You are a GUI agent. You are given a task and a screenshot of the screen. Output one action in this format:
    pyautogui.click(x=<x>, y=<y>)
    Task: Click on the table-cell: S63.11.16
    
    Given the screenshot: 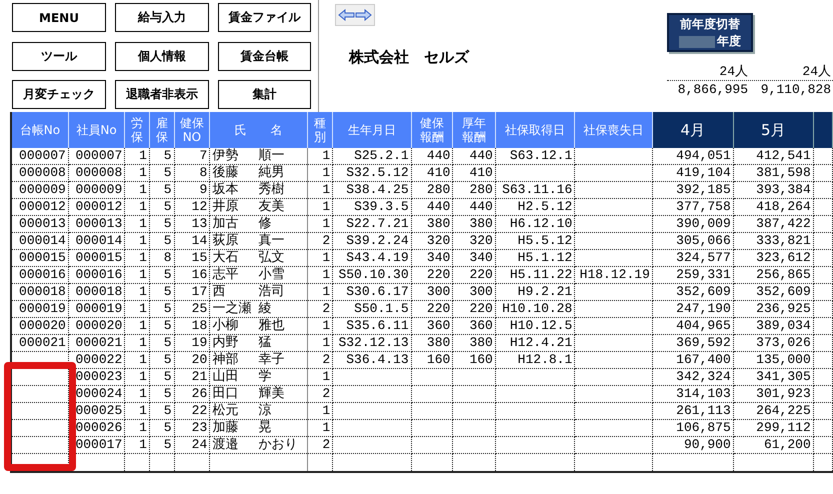 What is the action you would take?
    pyautogui.click(x=537, y=189)
    